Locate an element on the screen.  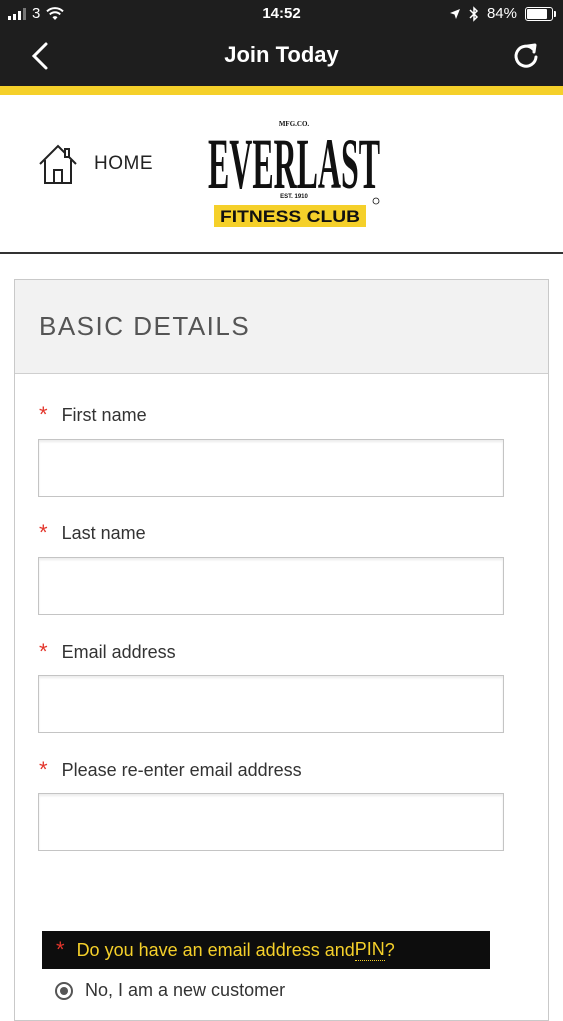
email-label-text: Email address is located at coordinates (118, 651).